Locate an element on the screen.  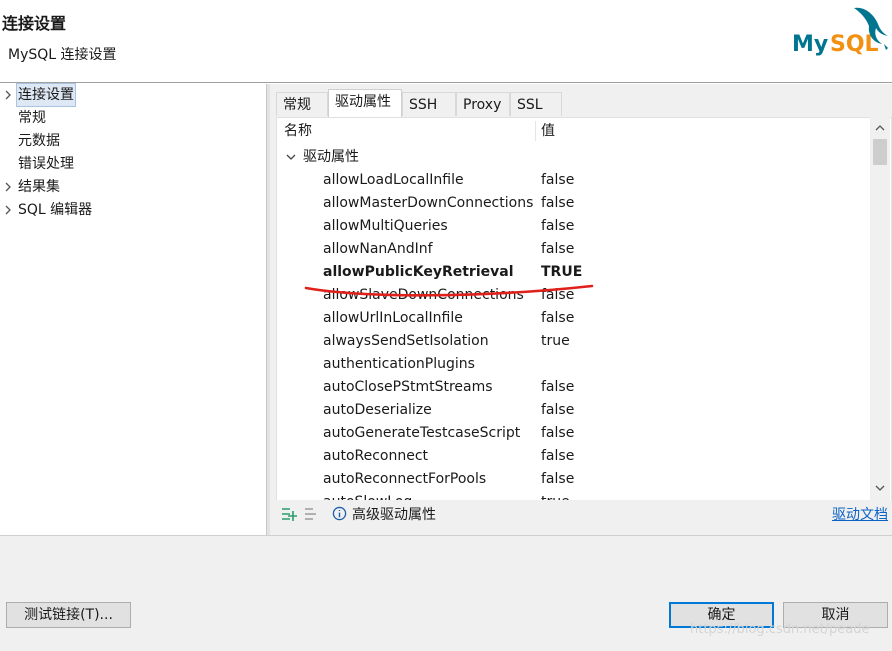
property-row: autoDeserialize false is located at coordinates (574, 410).